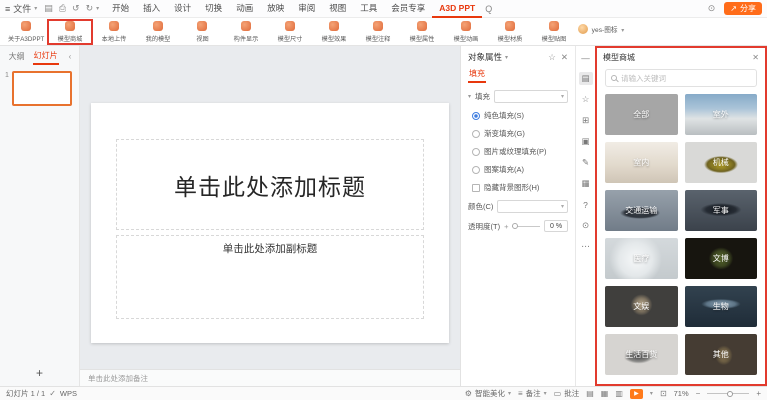 Image resolution: width=767 pixels, height=400 pixels. Describe the element at coordinates (270, 185) in the screenshot. I see `title-placeholder: 单击此处添加标题` at that location.